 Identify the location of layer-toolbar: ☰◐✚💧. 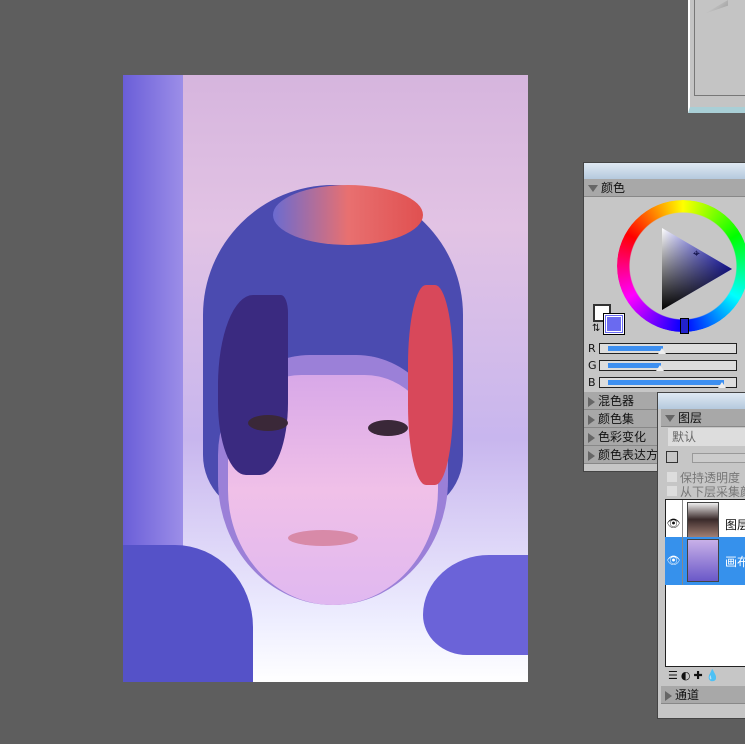
(695, 675).